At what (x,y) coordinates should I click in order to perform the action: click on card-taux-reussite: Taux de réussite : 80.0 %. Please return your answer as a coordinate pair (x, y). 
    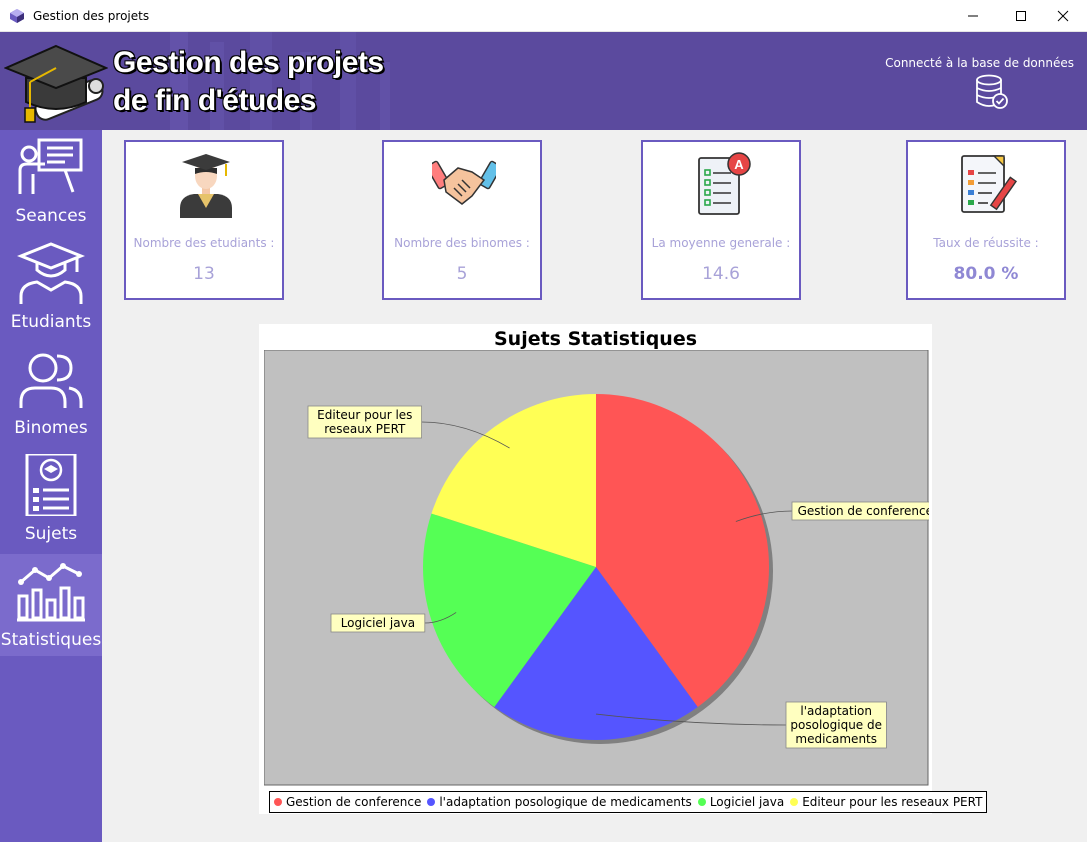
    Looking at the image, I should click on (986, 220).